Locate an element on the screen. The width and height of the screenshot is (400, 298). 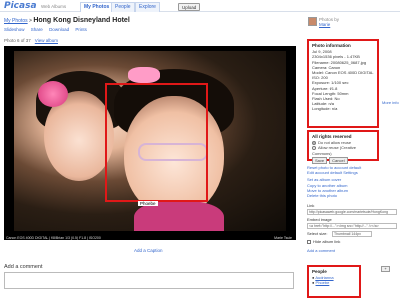
comment-textarea is located at coordinates (149, 280).